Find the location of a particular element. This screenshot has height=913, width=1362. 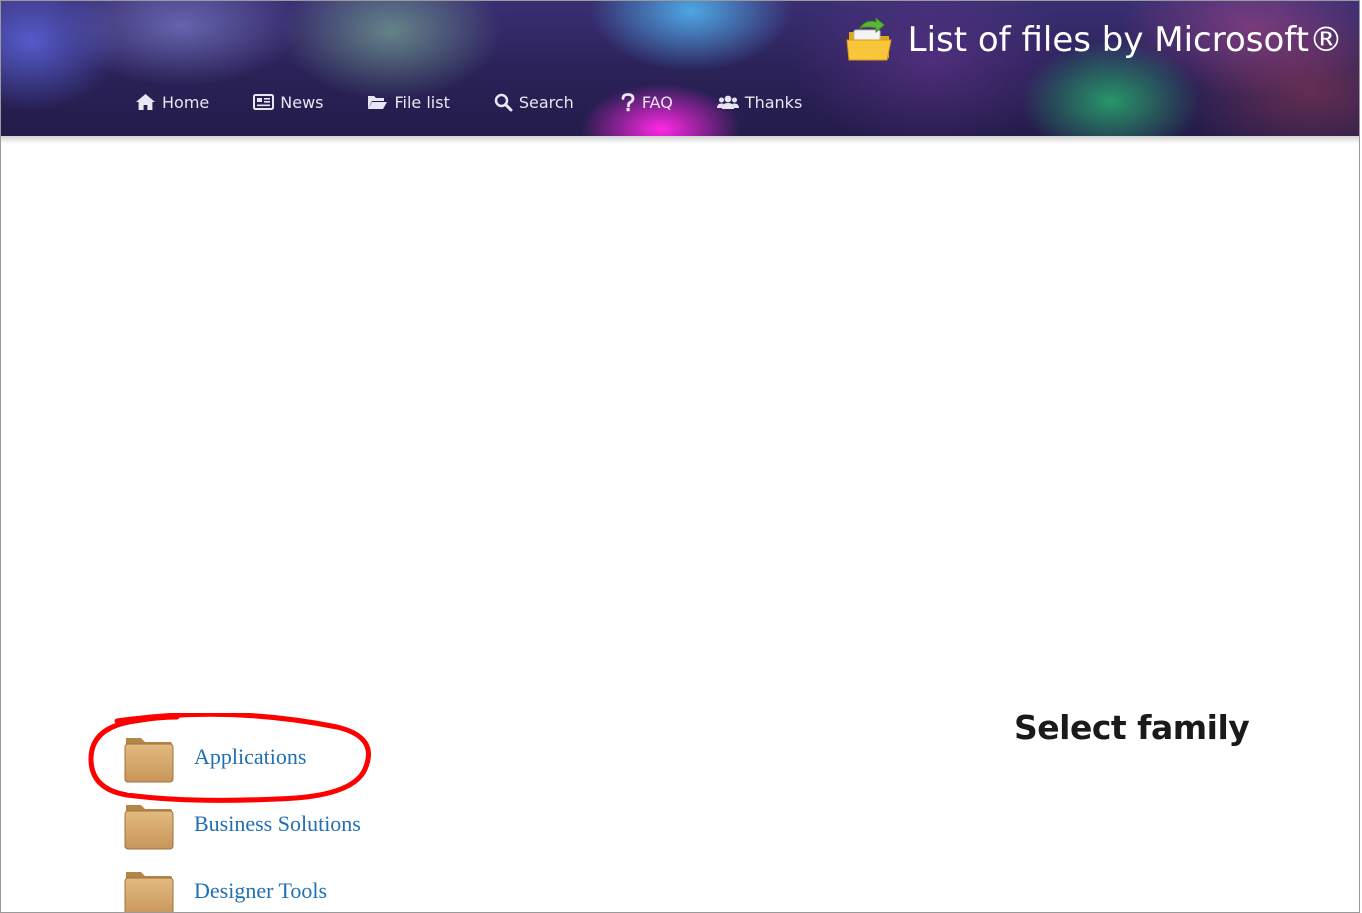

home-icon is located at coordinates (145, 102).